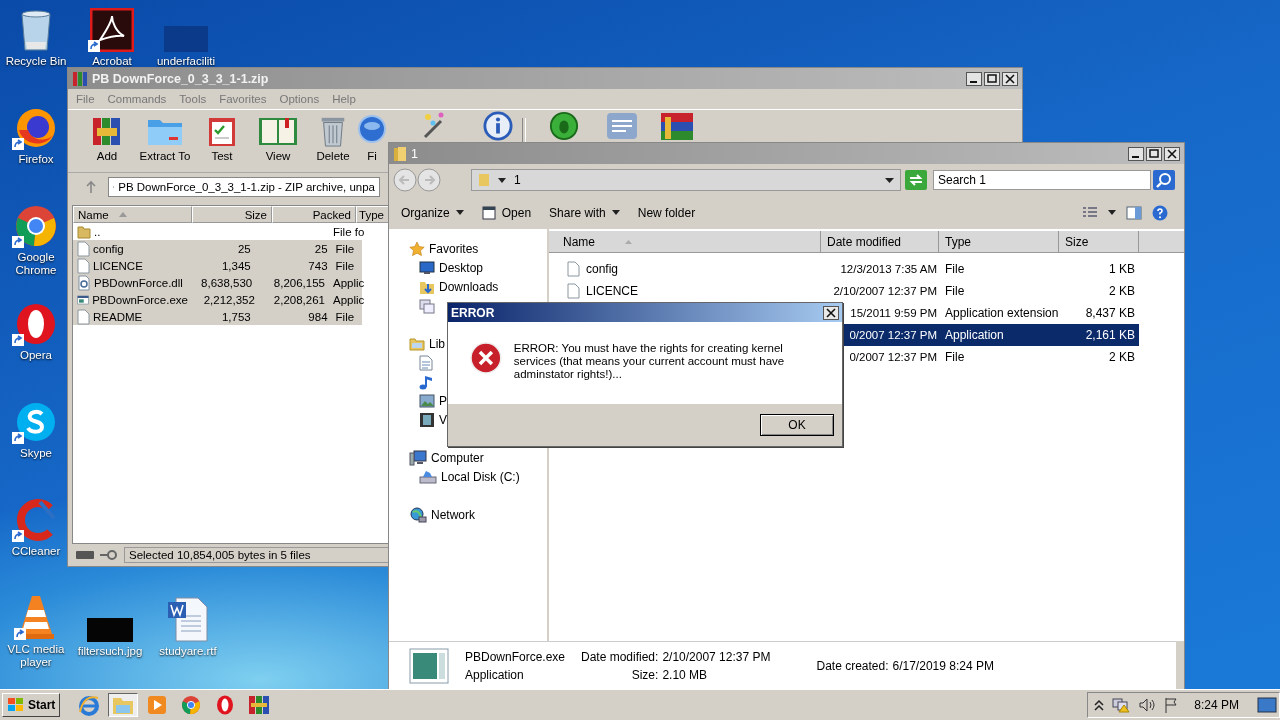 The image size is (1280, 720). I want to click on column-header: Packed, so click(314, 214).